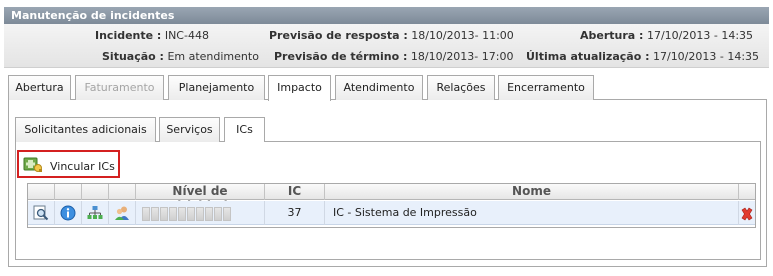 The image size is (773, 276). What do you see at coordinates (532, 192) in the screenshot?
I see `header-nome: Nome` at bounding box center [532, 192].